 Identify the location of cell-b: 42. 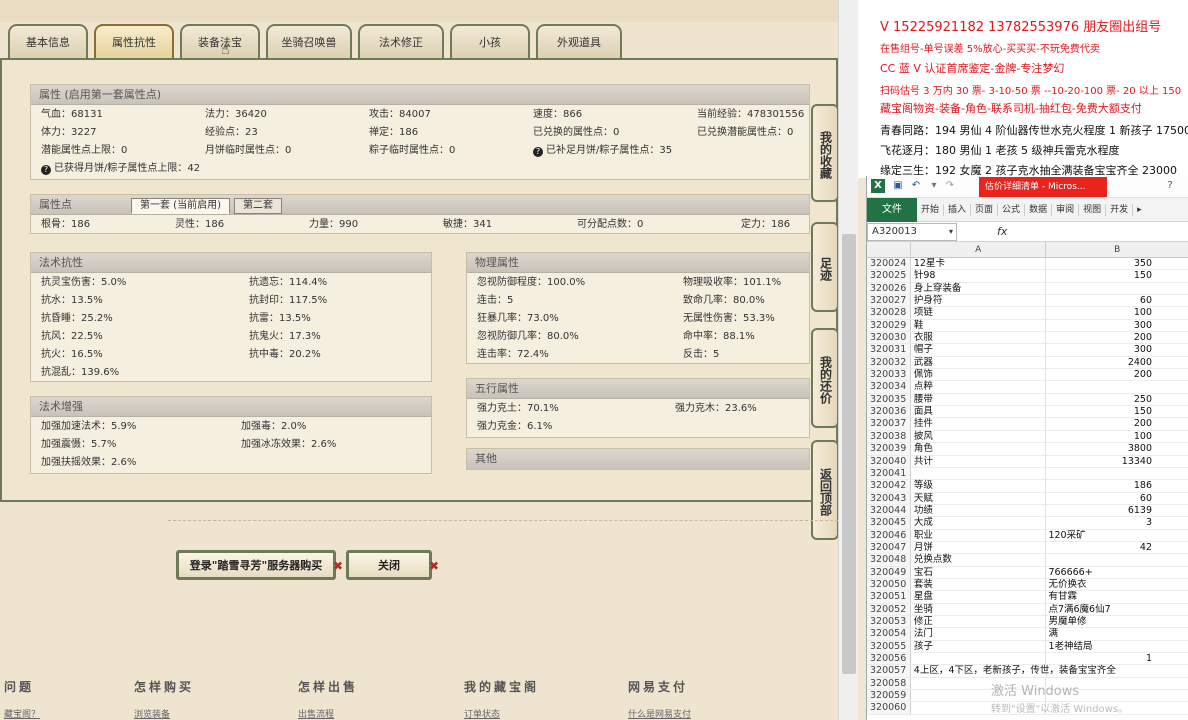
(1117, 547).